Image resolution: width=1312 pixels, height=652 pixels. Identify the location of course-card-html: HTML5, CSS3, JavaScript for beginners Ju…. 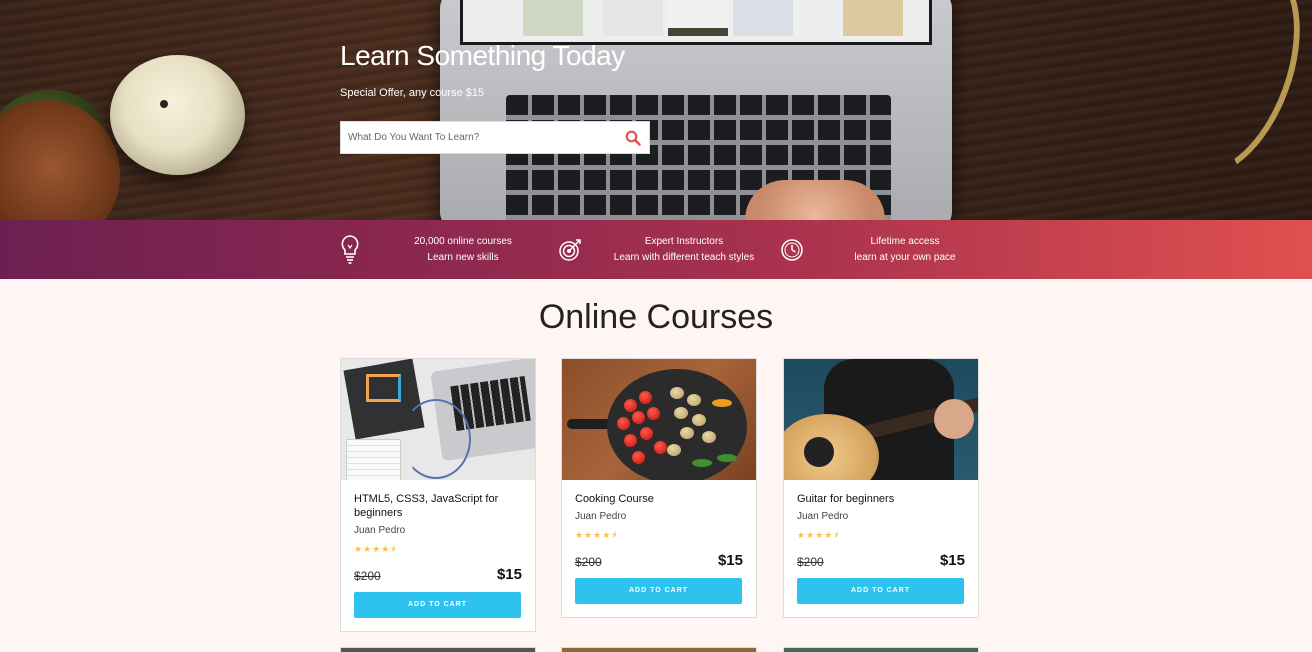
(438, 495).